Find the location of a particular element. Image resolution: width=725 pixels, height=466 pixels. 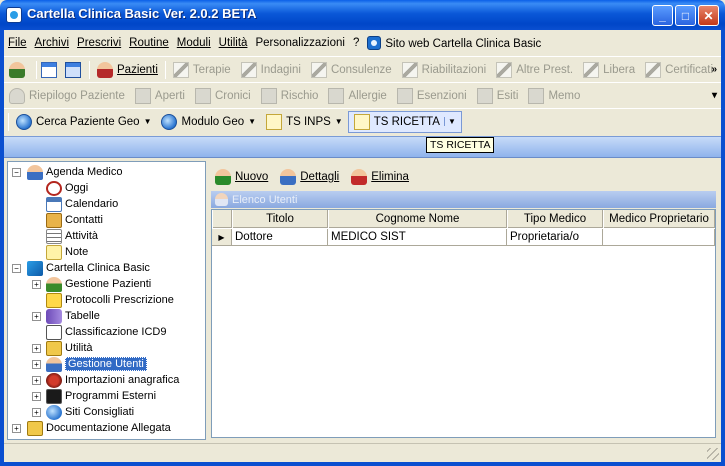

modulo-geo-button: Modulo Geo ▼ is located at coordinates (208, 122).